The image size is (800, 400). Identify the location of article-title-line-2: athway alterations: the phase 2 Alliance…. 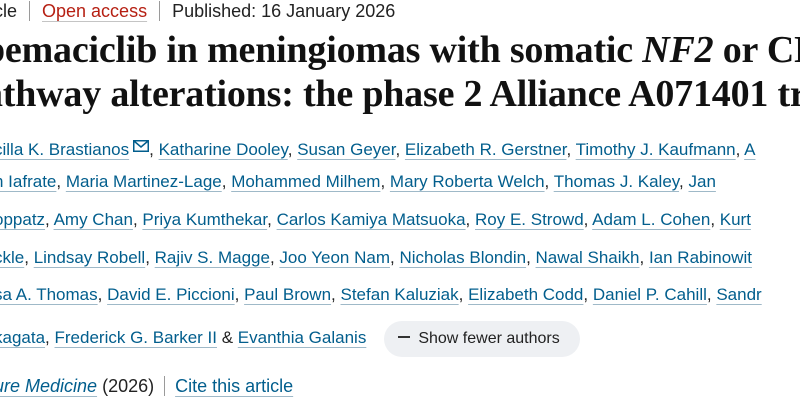
(400, 94).